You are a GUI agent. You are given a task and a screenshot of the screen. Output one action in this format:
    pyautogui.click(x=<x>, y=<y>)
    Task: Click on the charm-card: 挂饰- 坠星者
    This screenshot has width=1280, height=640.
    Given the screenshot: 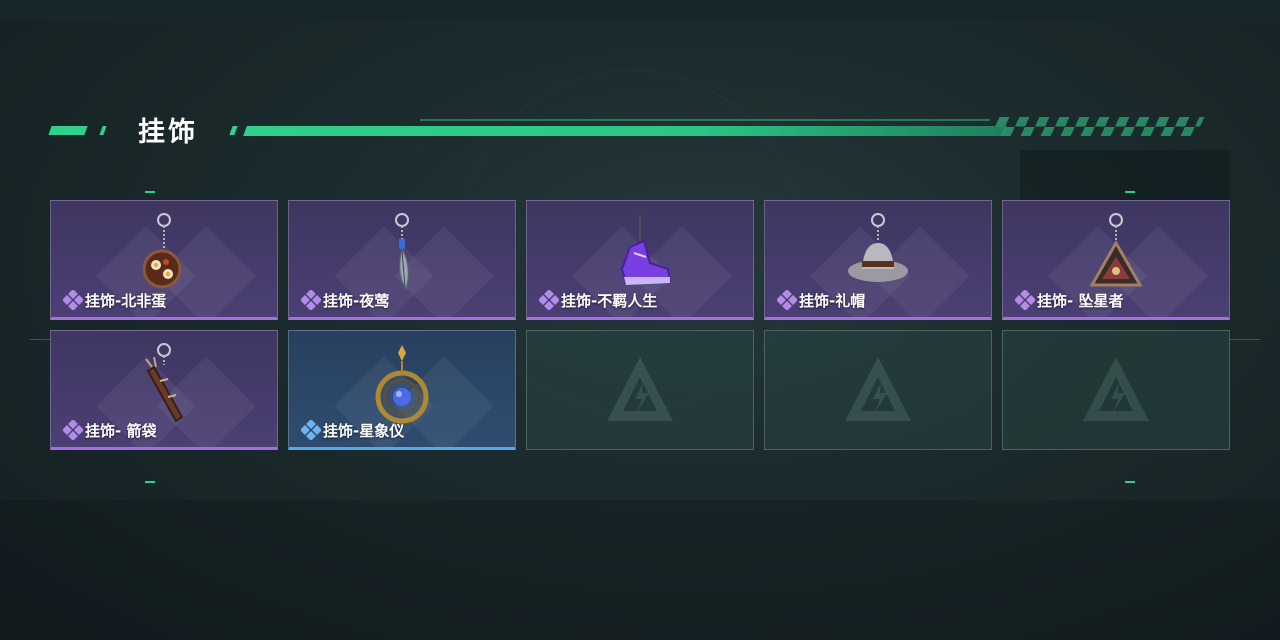 What is the action you would take?
    pyautogui.click(x=1116, y=260)
    